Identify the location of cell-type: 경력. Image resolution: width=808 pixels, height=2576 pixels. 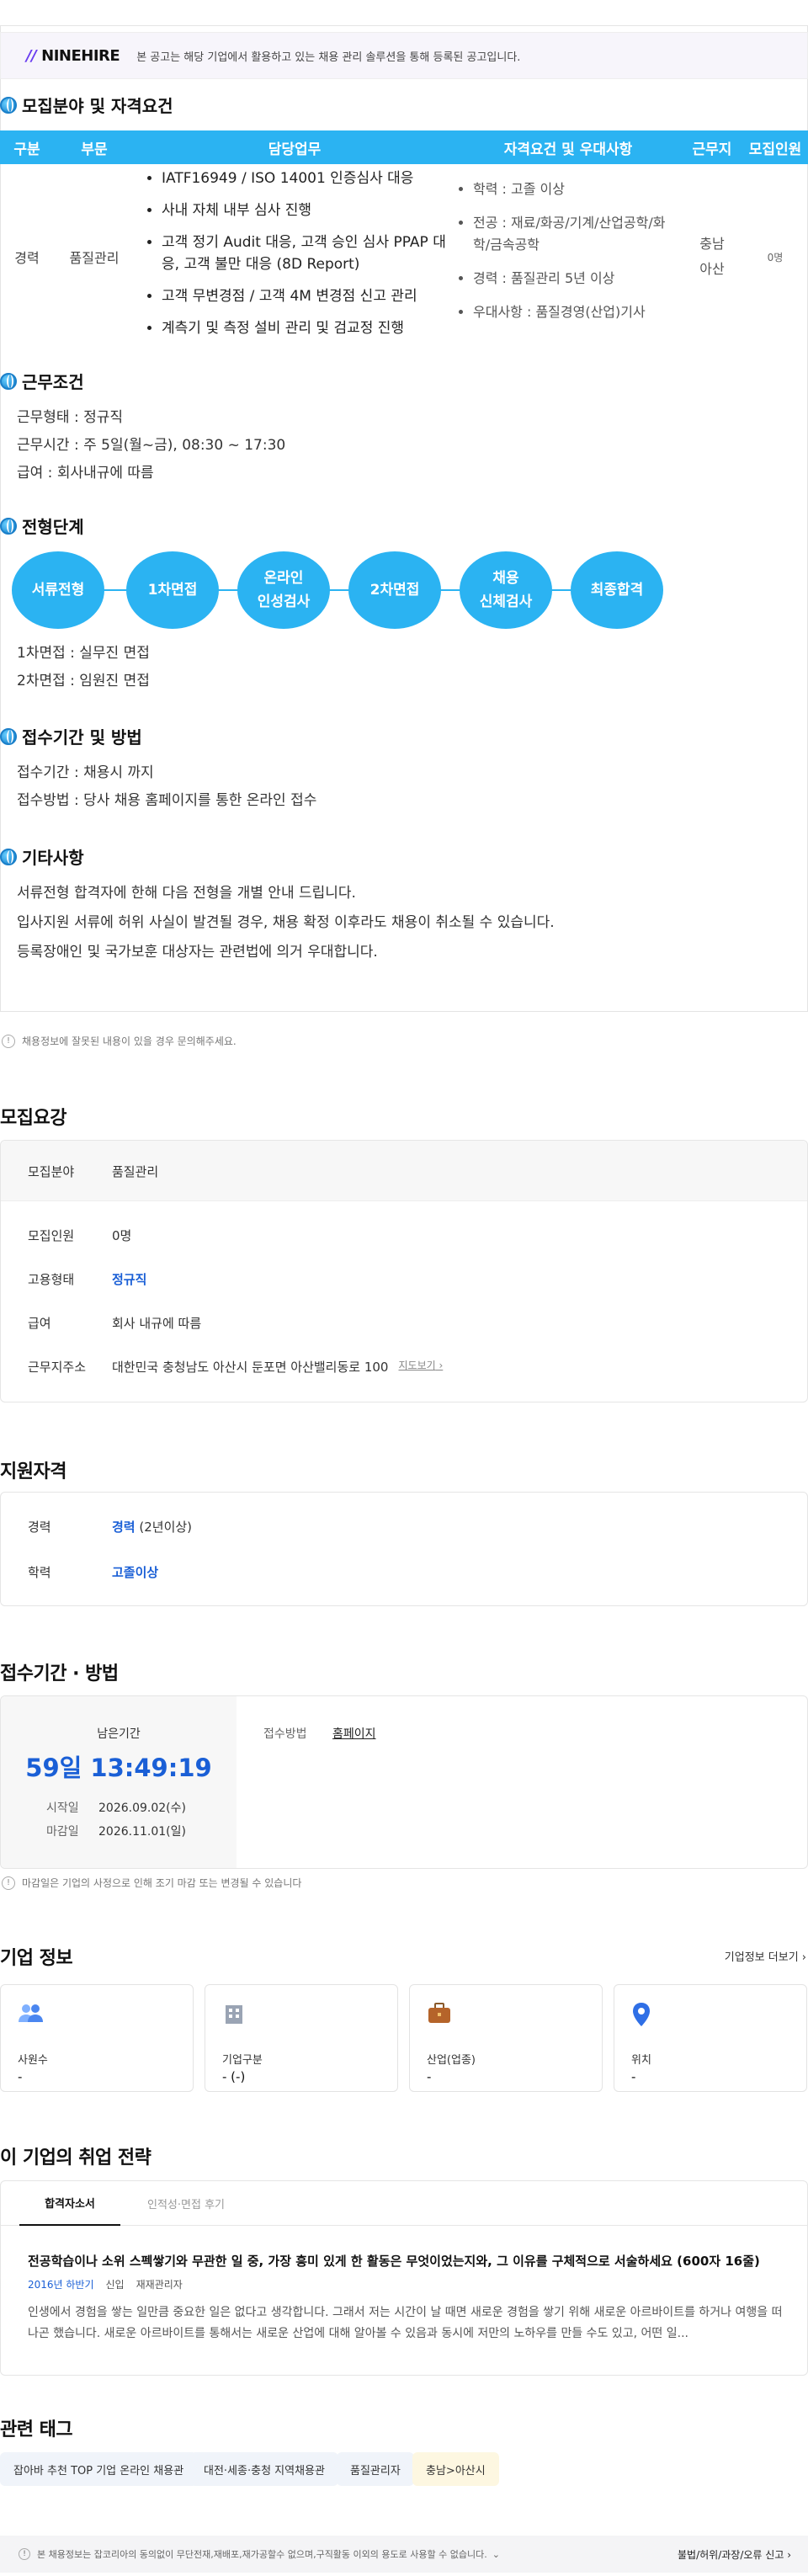
(27, 258).